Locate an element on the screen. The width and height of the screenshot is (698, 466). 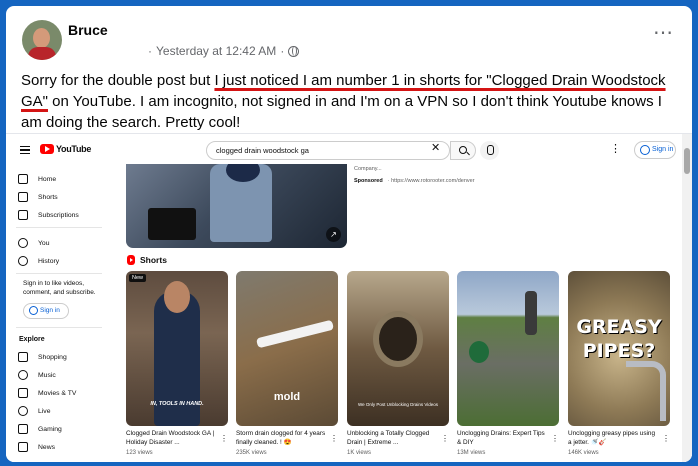
ad-url: · https://www.rotorooter.com/denver is located at coordinates (431, 181).